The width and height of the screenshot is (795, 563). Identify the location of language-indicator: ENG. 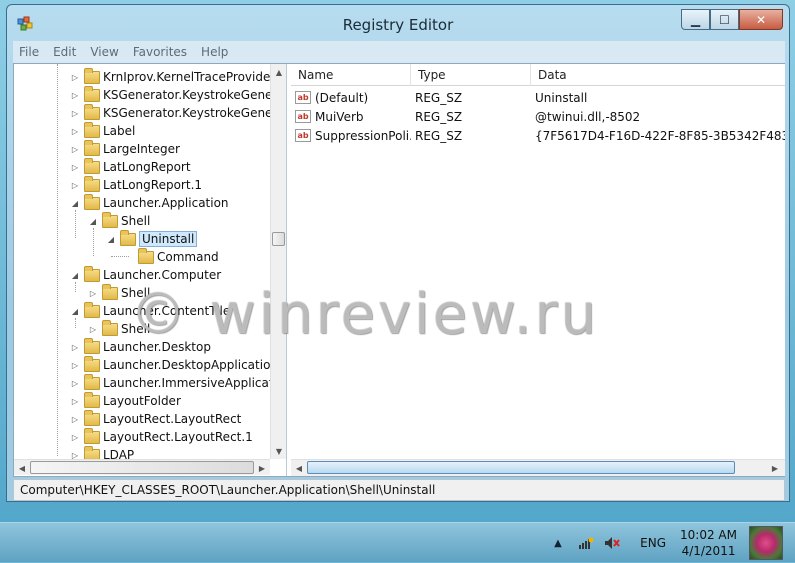
(653, 543).